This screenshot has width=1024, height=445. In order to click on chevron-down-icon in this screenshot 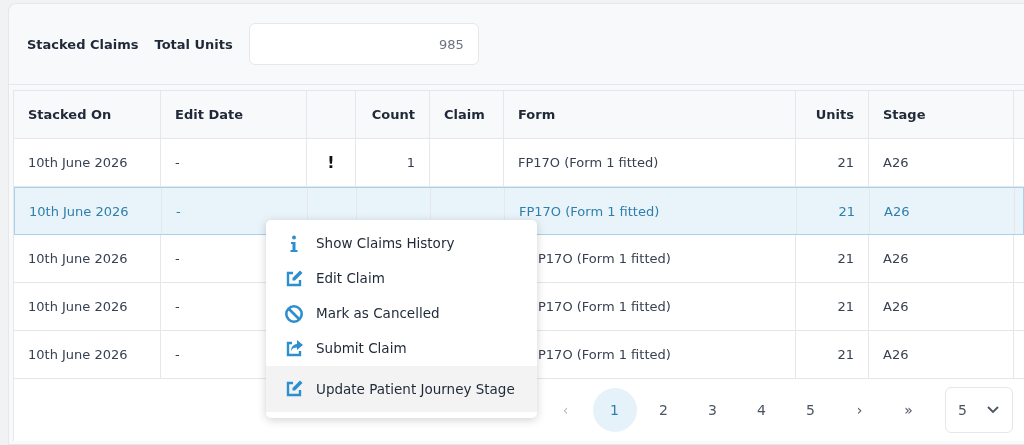, I will do `click(993, 410)`.